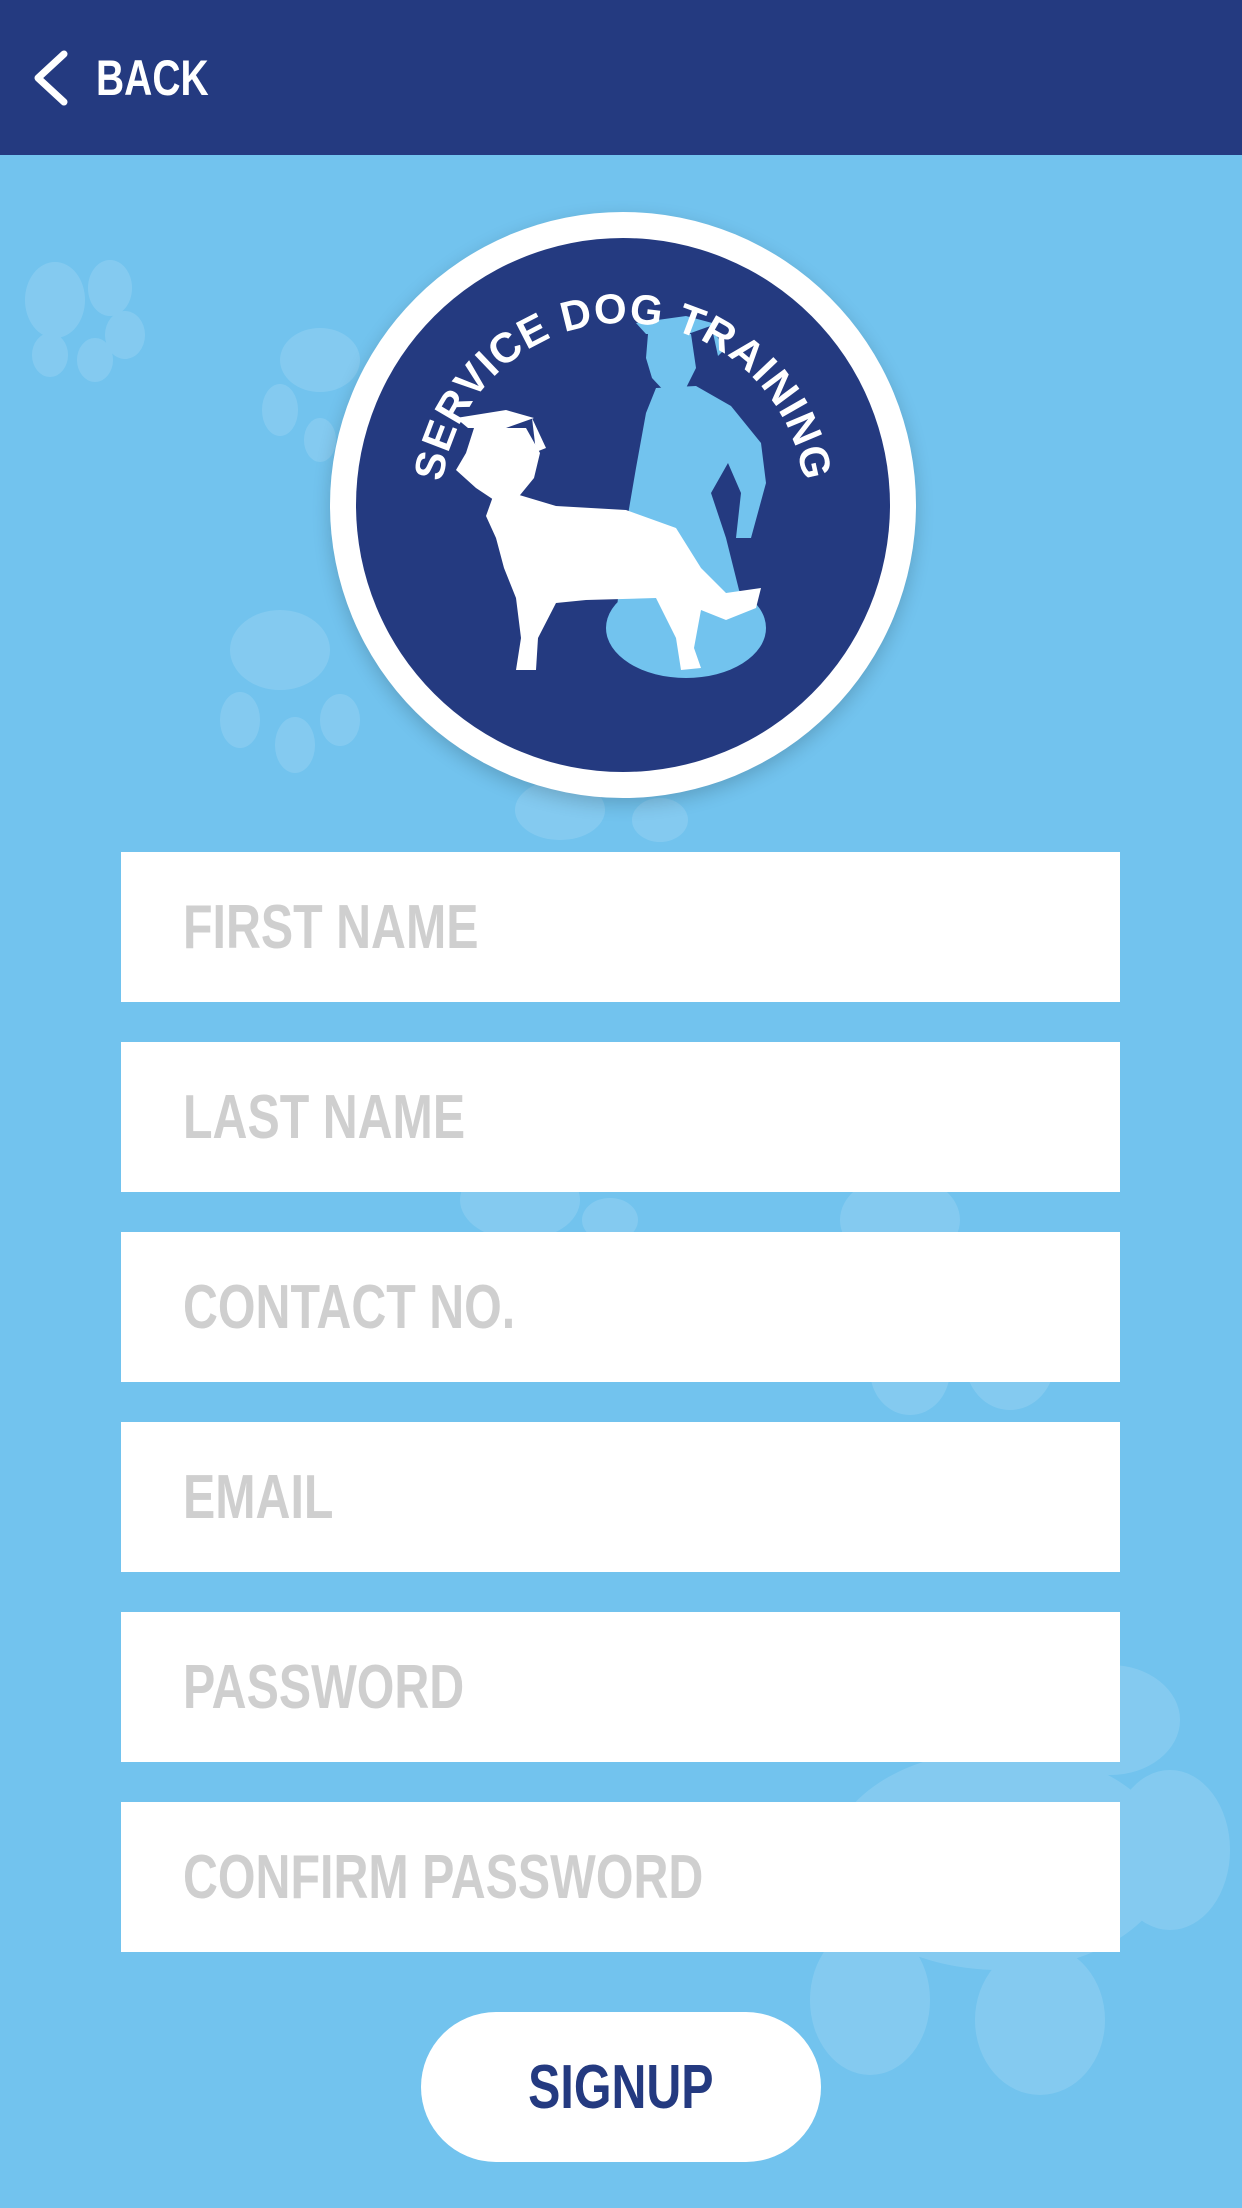 This screenshot has height=2208, width=1242. Describe the element at coordinates (526, 1877) in the screenshot. I see `confirm-password-input` at that location.